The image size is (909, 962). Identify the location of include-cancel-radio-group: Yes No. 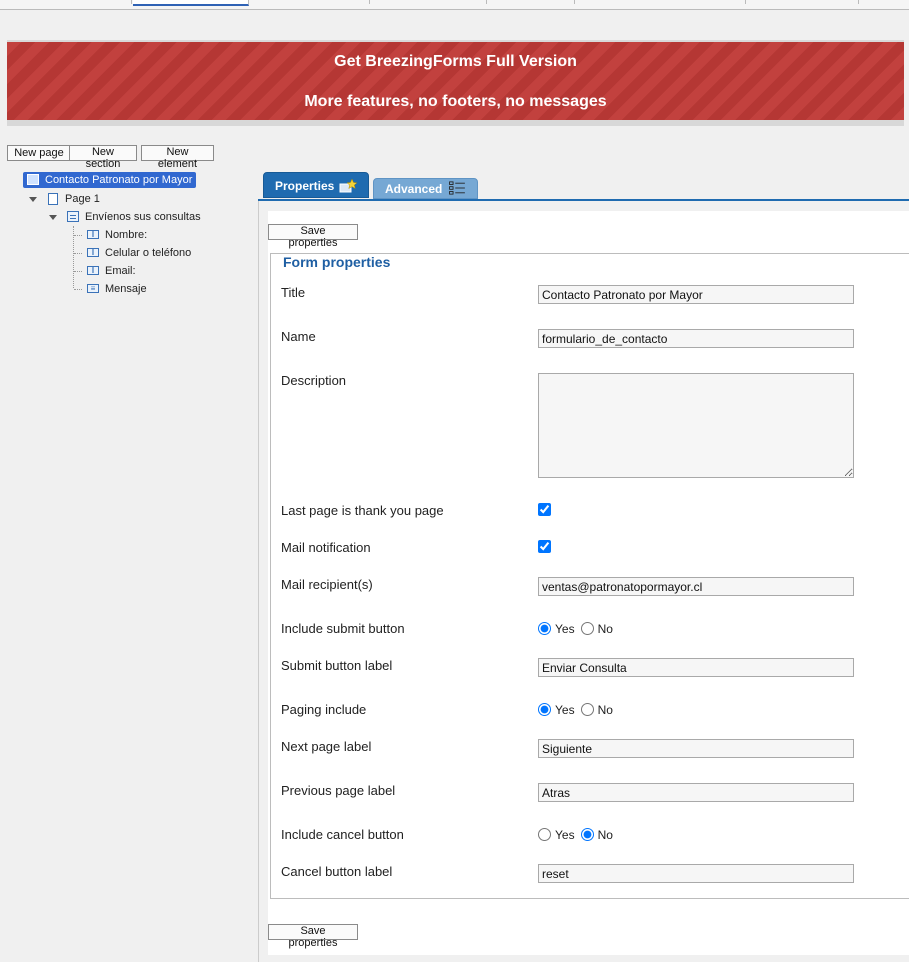
(578, 834).